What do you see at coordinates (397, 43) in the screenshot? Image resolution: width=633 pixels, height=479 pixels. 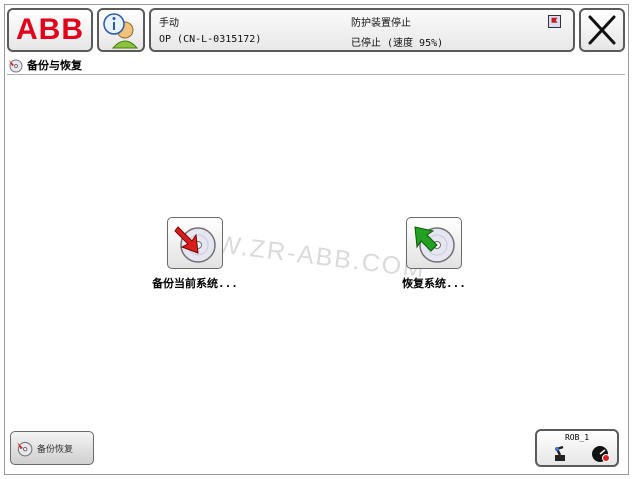 I see `run-state: 已停止 (速度 95%)` at bounding box center [397, 43].